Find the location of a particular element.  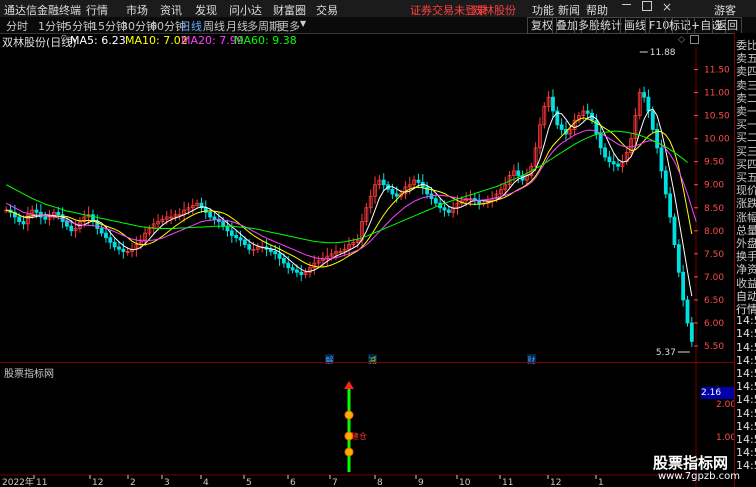

back-button: 返回 is located at coordinates (727, 25).